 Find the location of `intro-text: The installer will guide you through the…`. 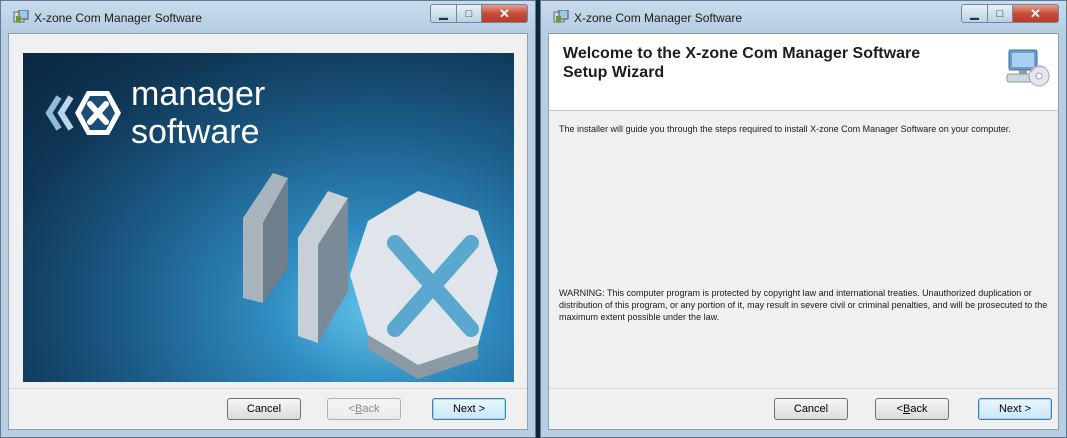

intro-text: The installer will guide you through the… is located at coordinates (785, 129).